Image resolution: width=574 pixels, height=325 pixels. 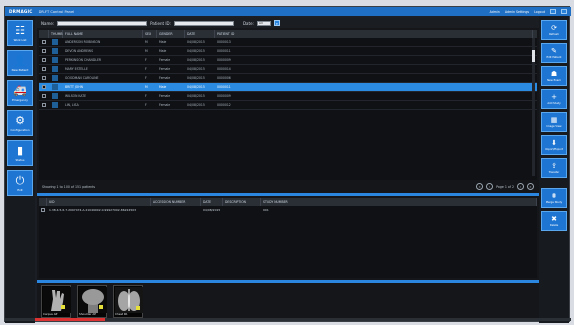 I want to click on search-button: ⌕, so click(x=276, y=23).